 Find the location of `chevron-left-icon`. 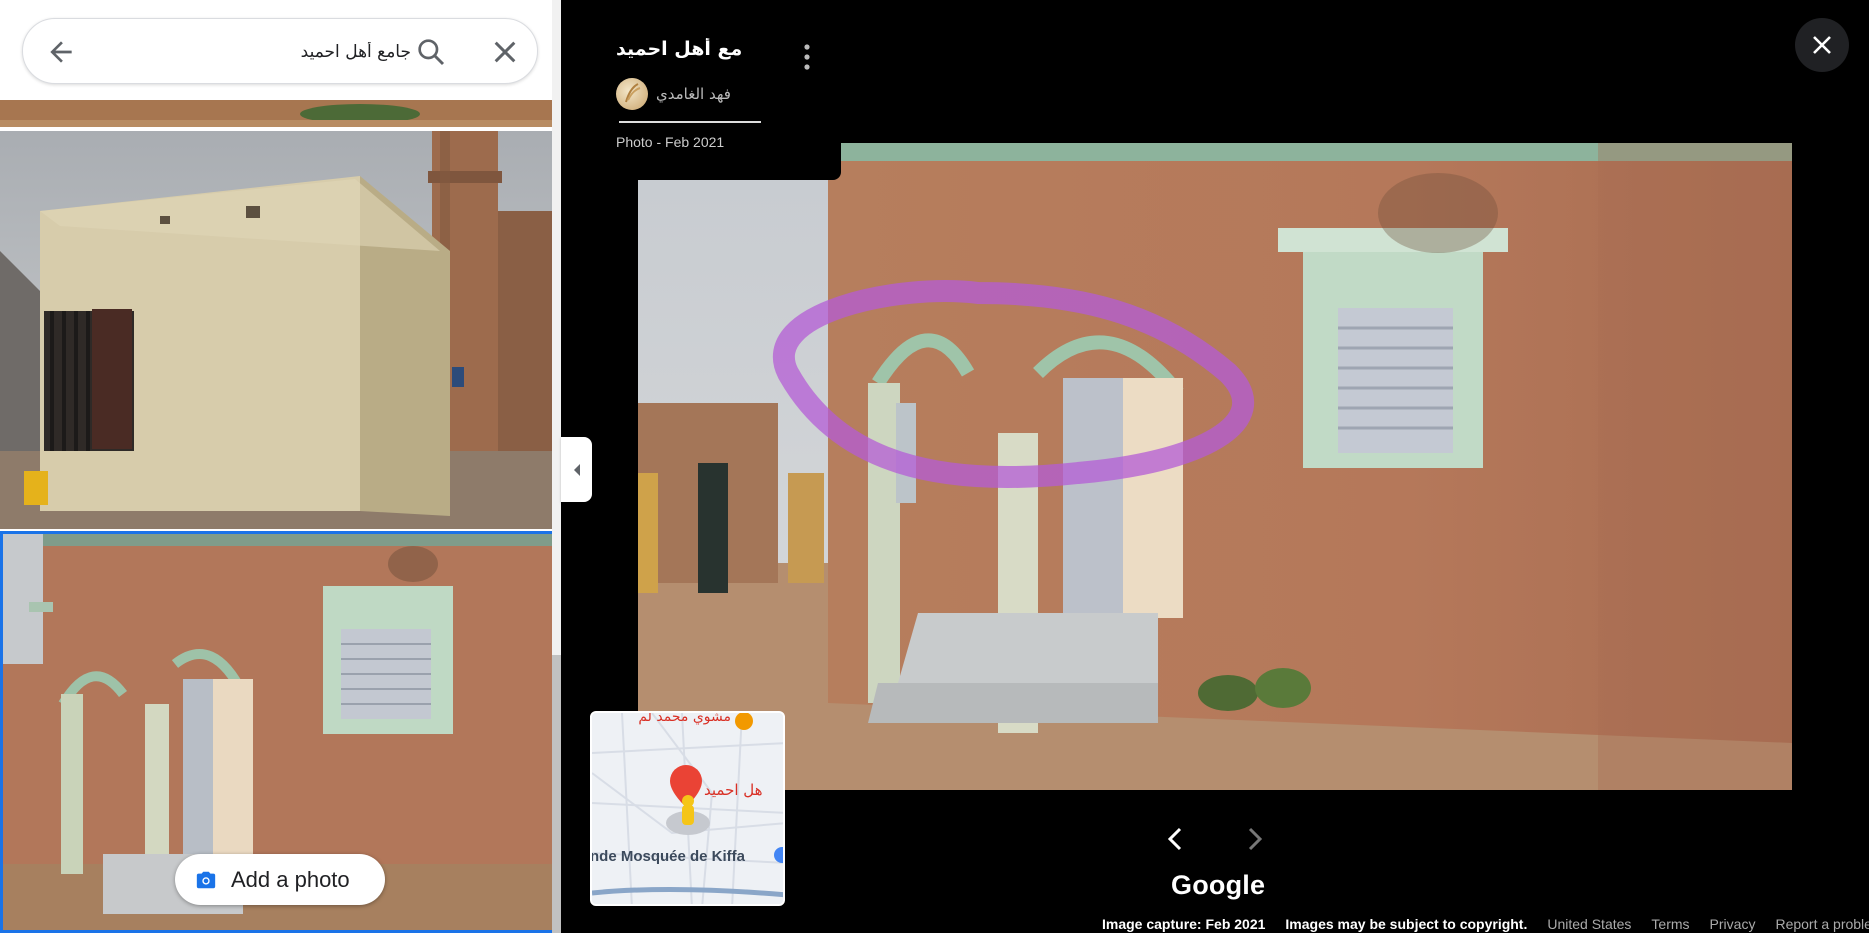

chevron-left-icon is located at coordinates (576, 469).